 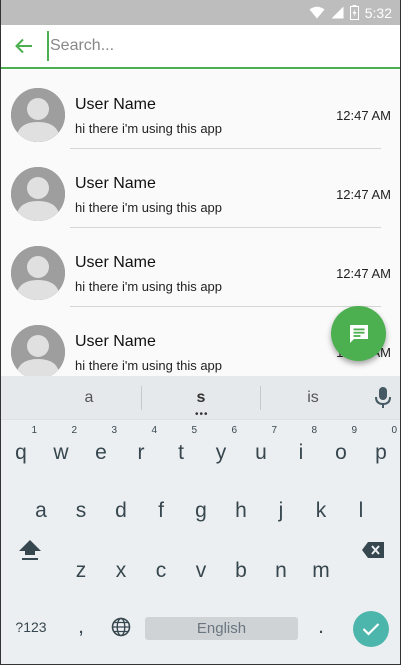 I want to click on new-message-button, so click(x=358, y=333).